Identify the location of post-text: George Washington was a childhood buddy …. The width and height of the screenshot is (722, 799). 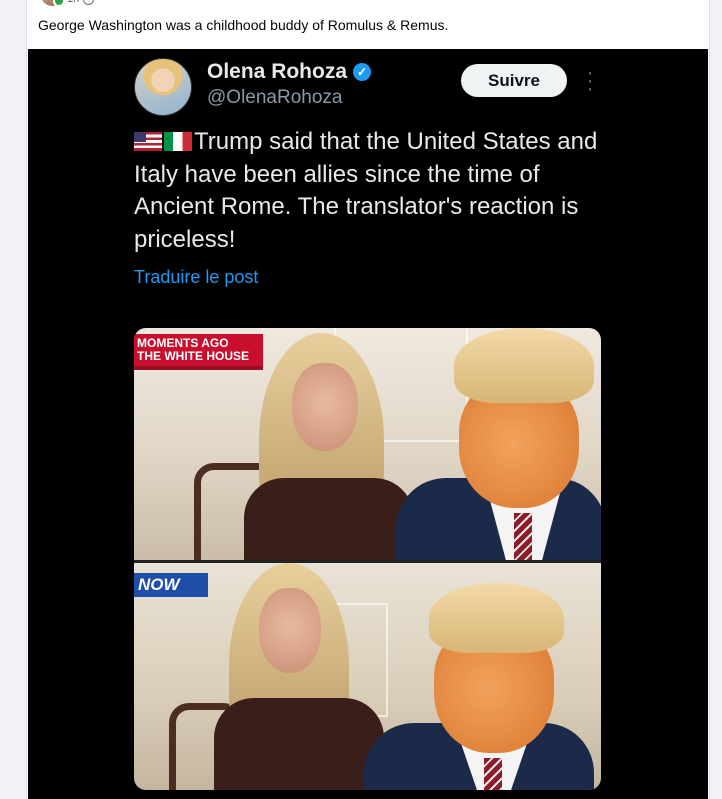
(243, 25).